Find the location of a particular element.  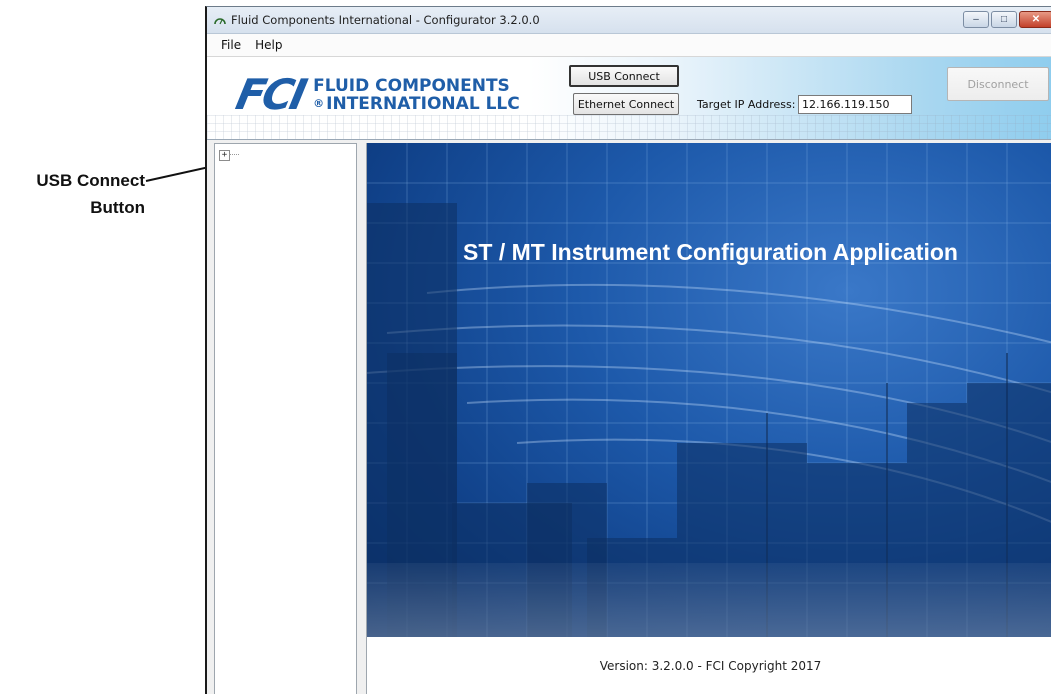

version-text: Version: 3.2.0.0 - FCI Copyright 2017 is located at coordinates (710, 666).